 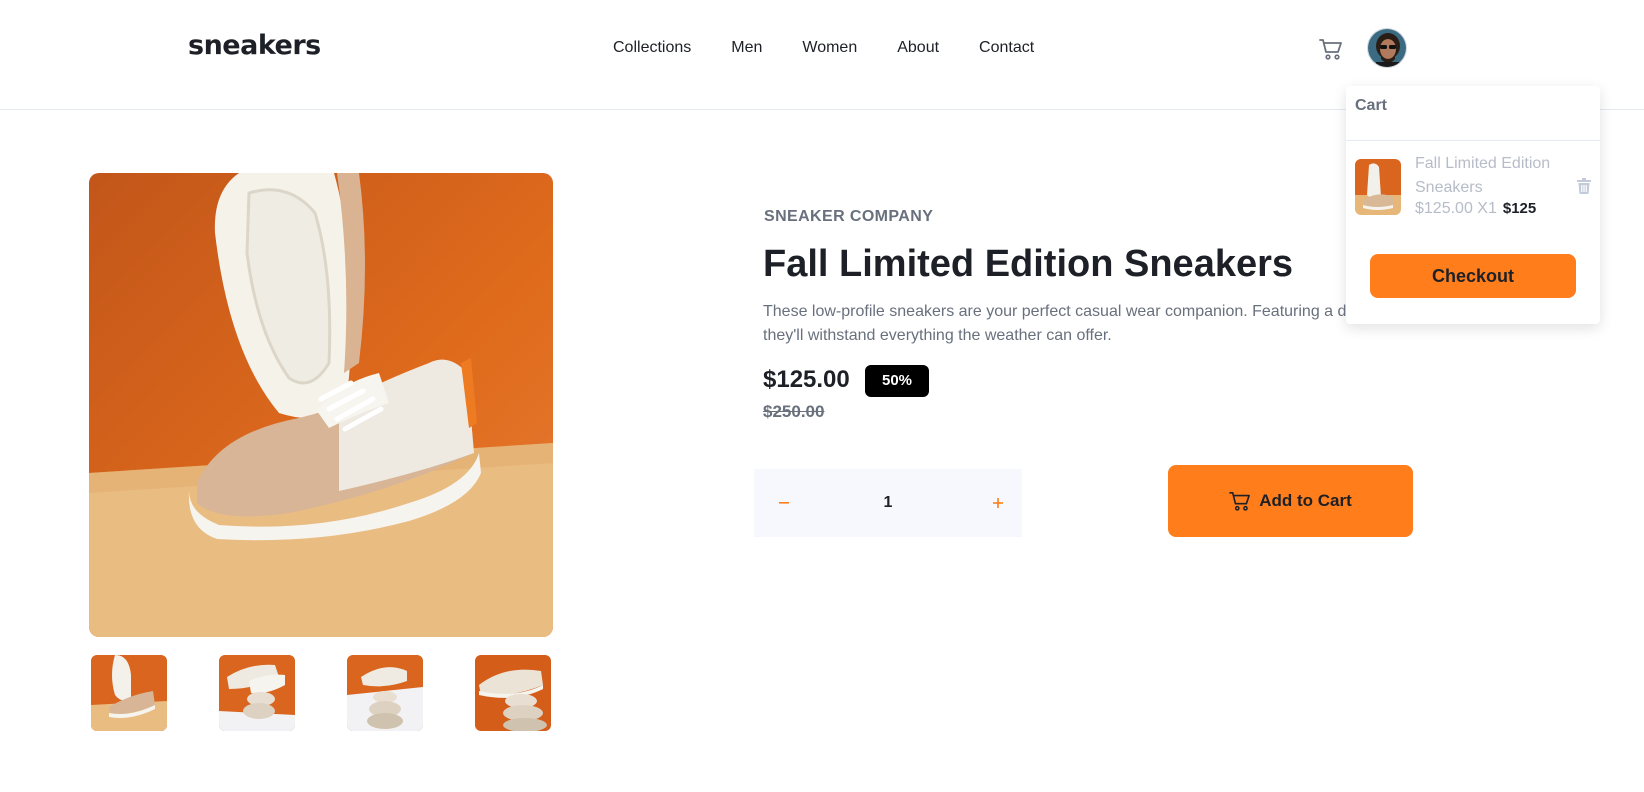 What do you see at coordinates (1305, 500) in the screenshot?
I see `add-to-cart-label: Add to Cart` at bounding box center [1305, 500].